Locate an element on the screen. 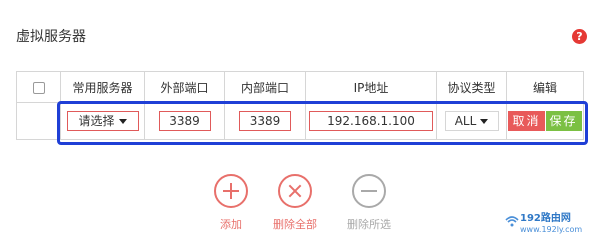  page-title: 虚拟服务器 is located at coordinates (51, 37).